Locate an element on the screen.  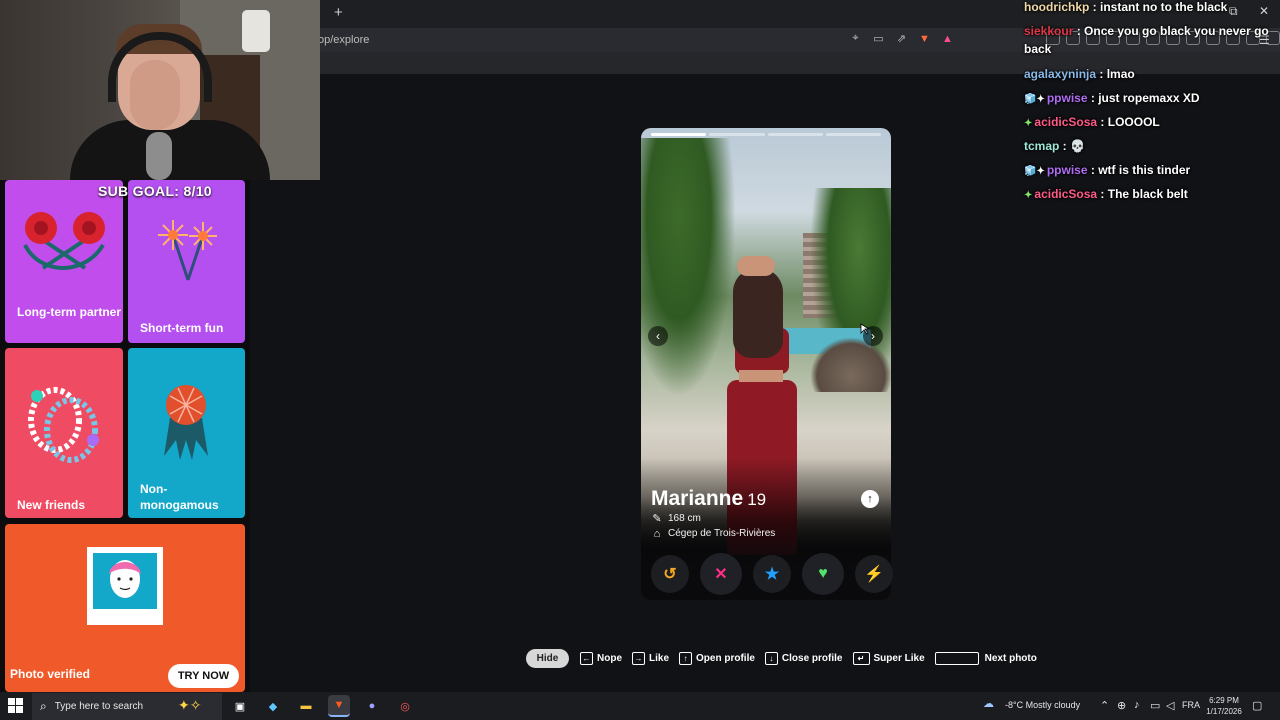
chat-username: hoodrichkp is located at coordinates (1057, 7).